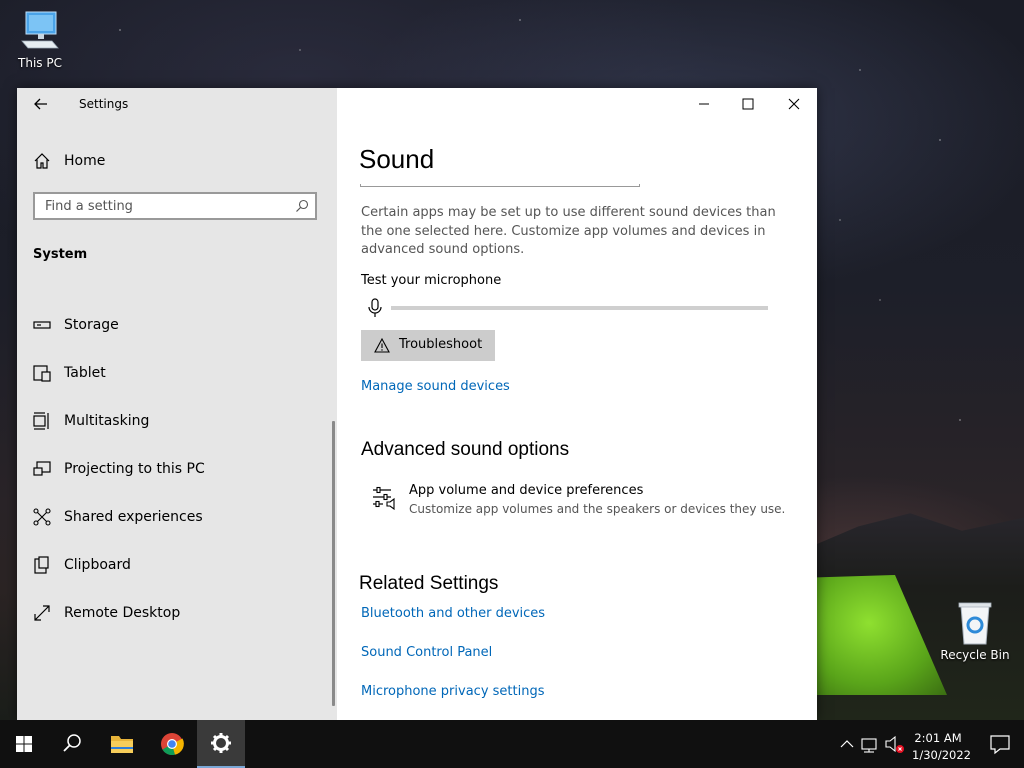 The width and height of the screenshot is (1024, 768). I want to click on related-link-sound-control-panel: Sound Control Panel, so click(426, 652).